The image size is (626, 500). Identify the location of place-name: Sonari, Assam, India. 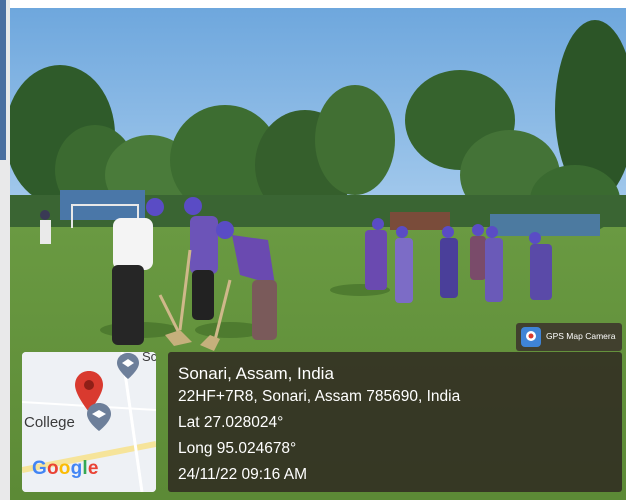
(256, 373).